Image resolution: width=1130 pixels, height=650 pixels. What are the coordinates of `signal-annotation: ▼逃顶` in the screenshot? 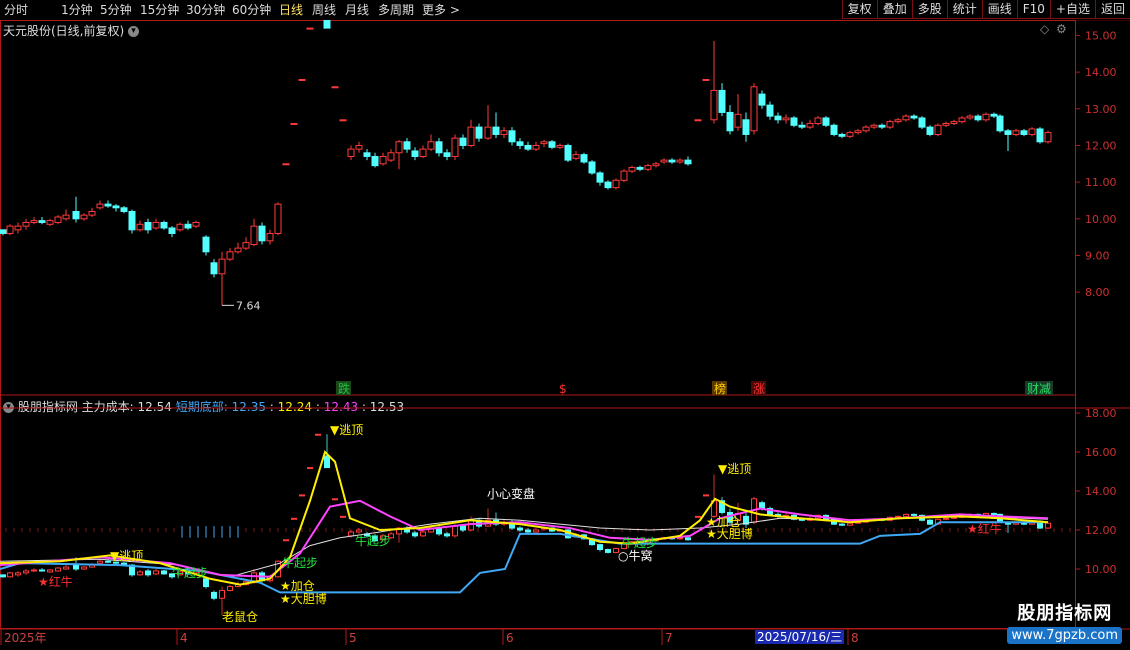 It's located at (126, 556).